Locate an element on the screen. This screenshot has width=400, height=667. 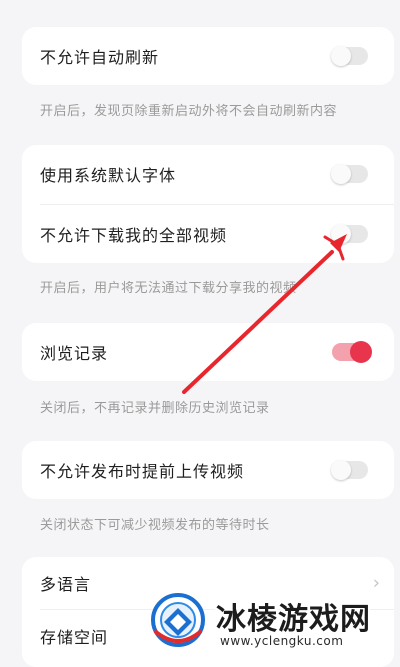
settings-card-auto-refresh: 不允许自动刷新 is located at coordinates (208, 56).